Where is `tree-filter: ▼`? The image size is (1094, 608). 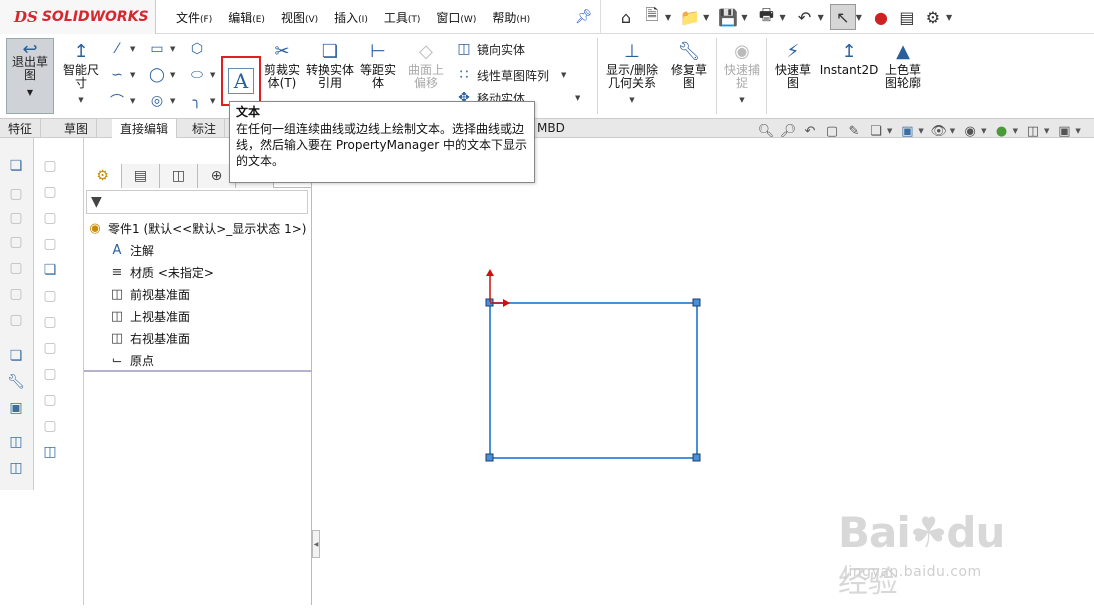 tree-filter: ▼ is located at coordinates (197, 202).